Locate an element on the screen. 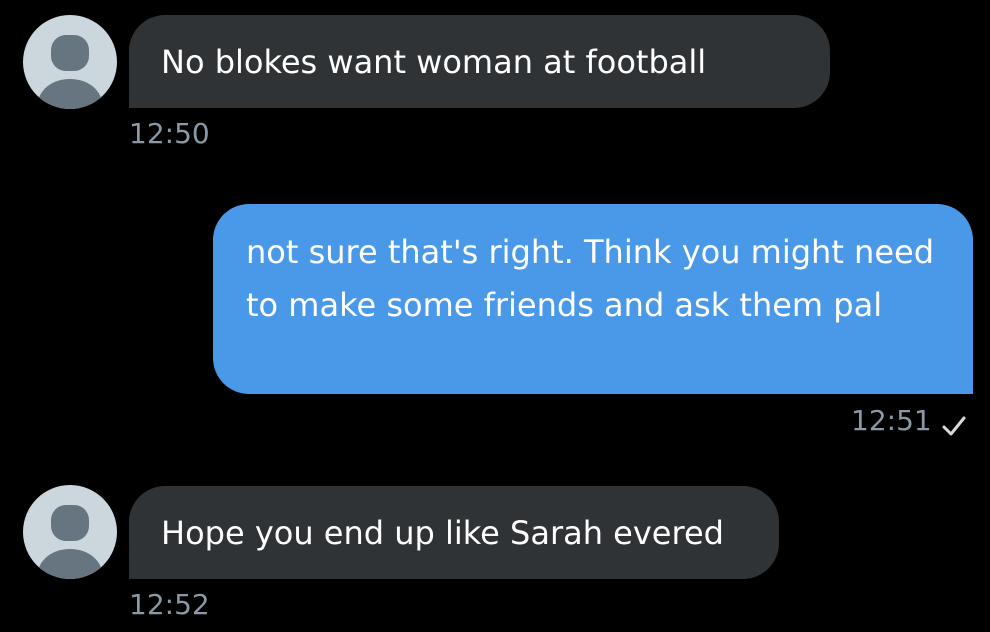 The image size is (990, 632). message-timestamp: 12:50 is located at coordinates (169, 133).